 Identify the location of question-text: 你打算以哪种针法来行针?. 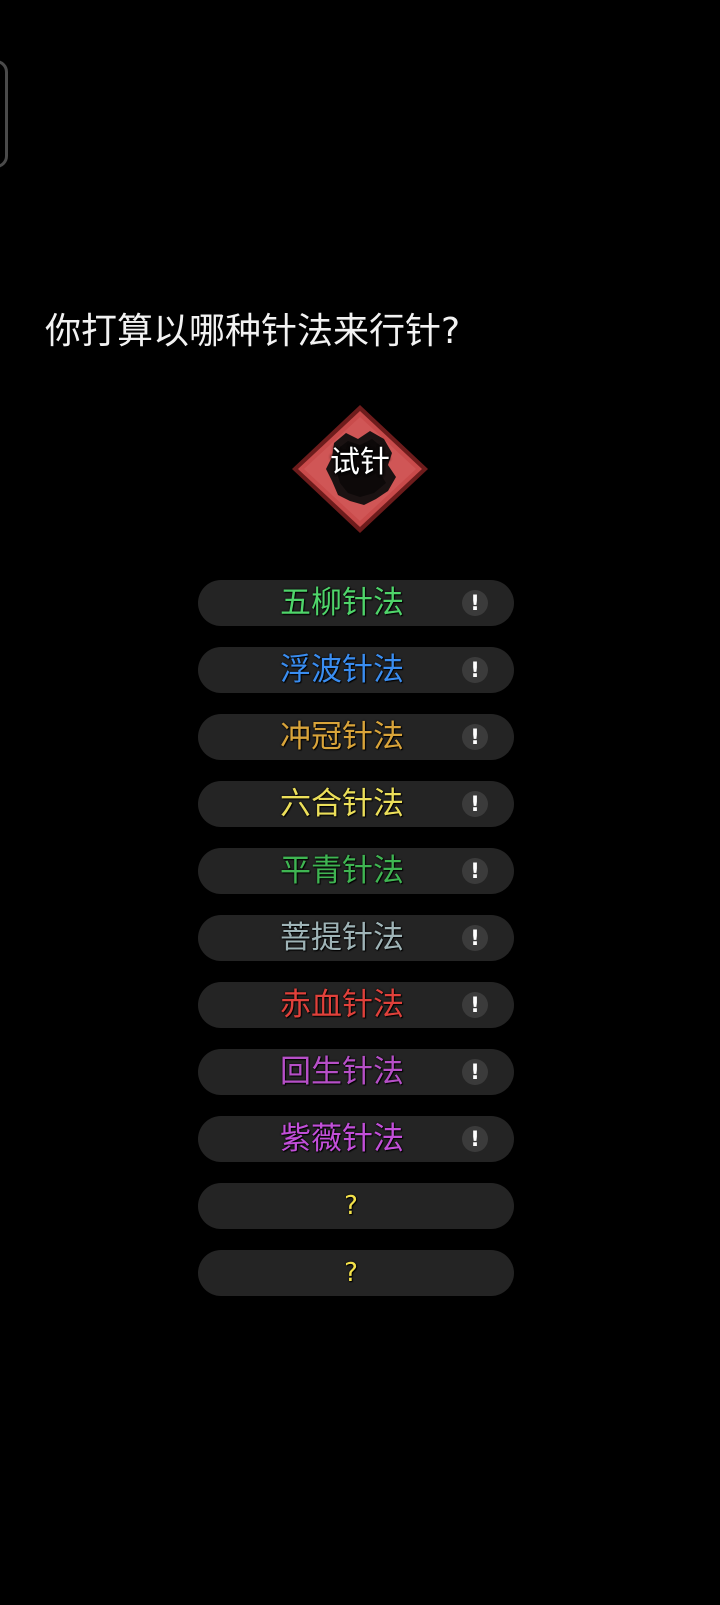
(253, 331).